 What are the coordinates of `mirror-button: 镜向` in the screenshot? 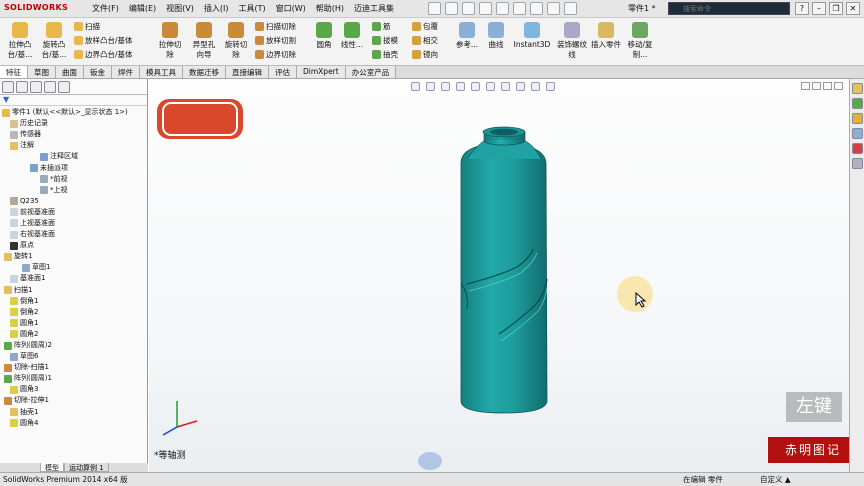 It's located at (425, 54).